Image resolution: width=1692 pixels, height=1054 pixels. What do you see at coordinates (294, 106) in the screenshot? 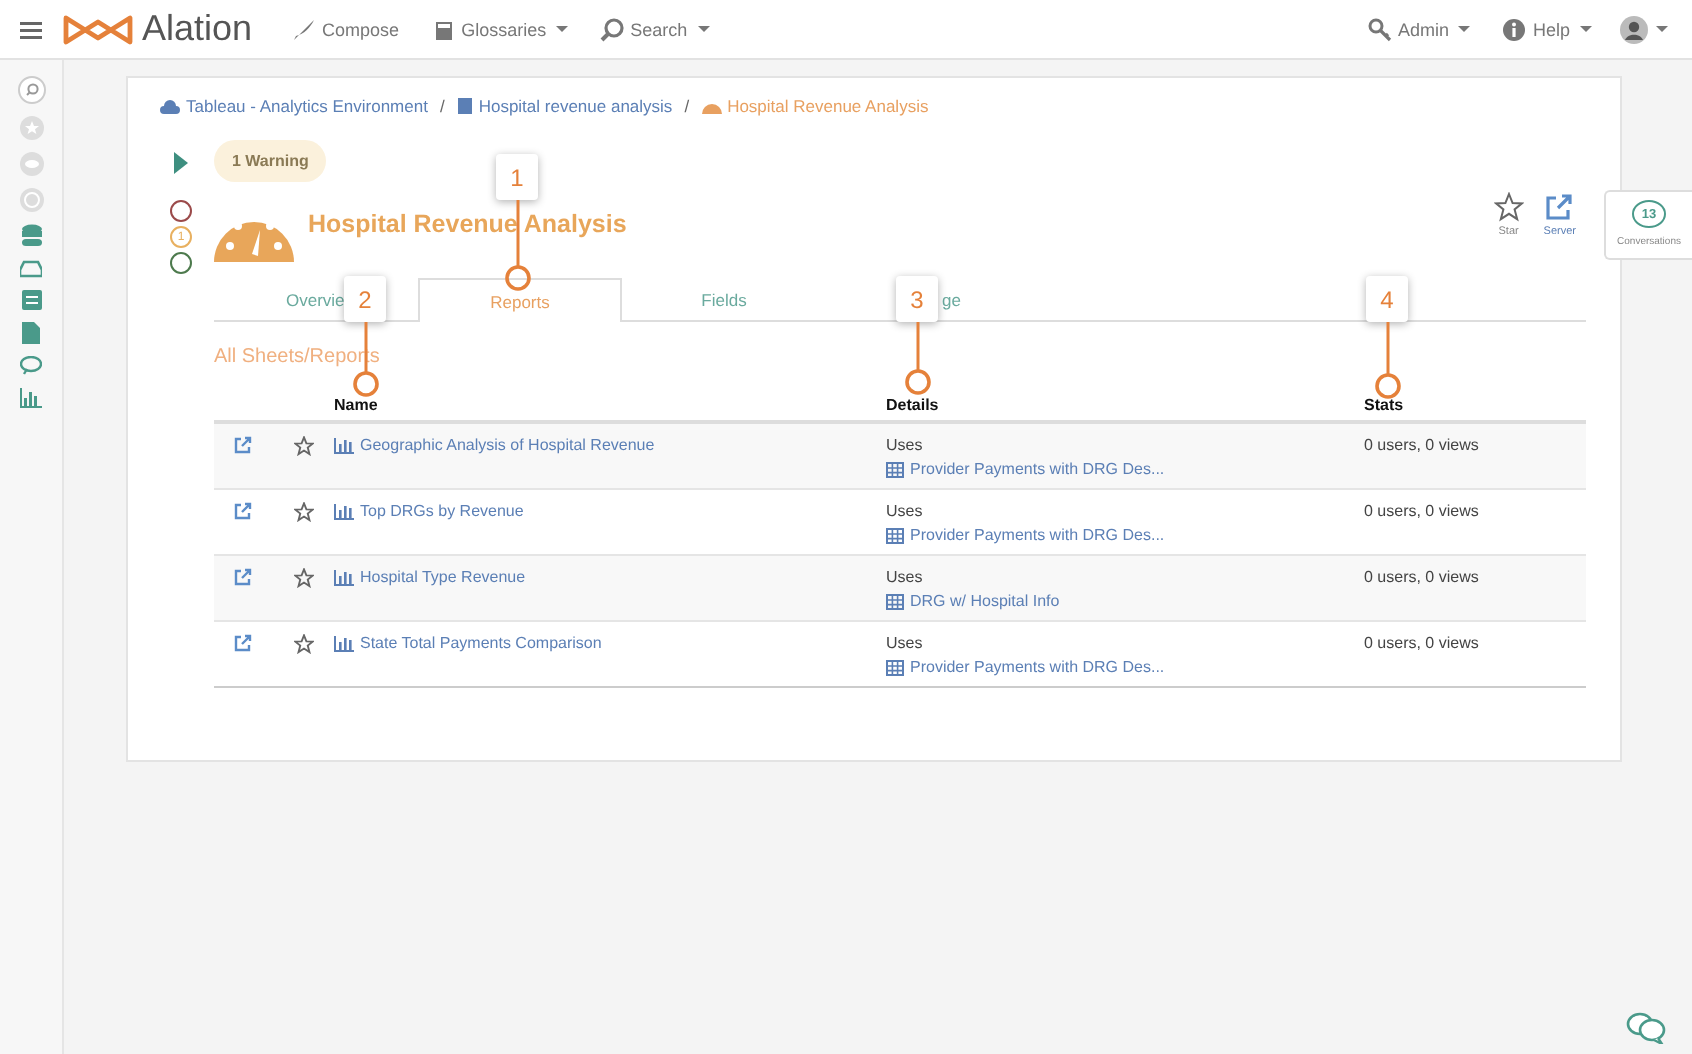
I see `breadcrumb-link: Tableau - Analytics Environment` at bounding box center [294, 106].